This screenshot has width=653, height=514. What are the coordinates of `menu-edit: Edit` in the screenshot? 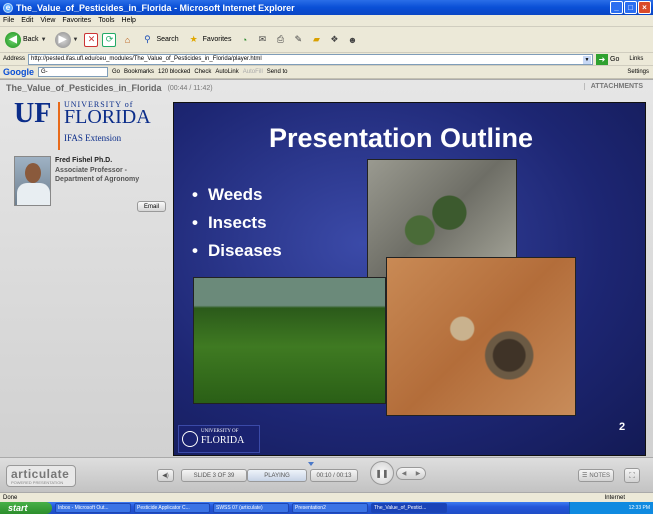 It's located at (27, 20).